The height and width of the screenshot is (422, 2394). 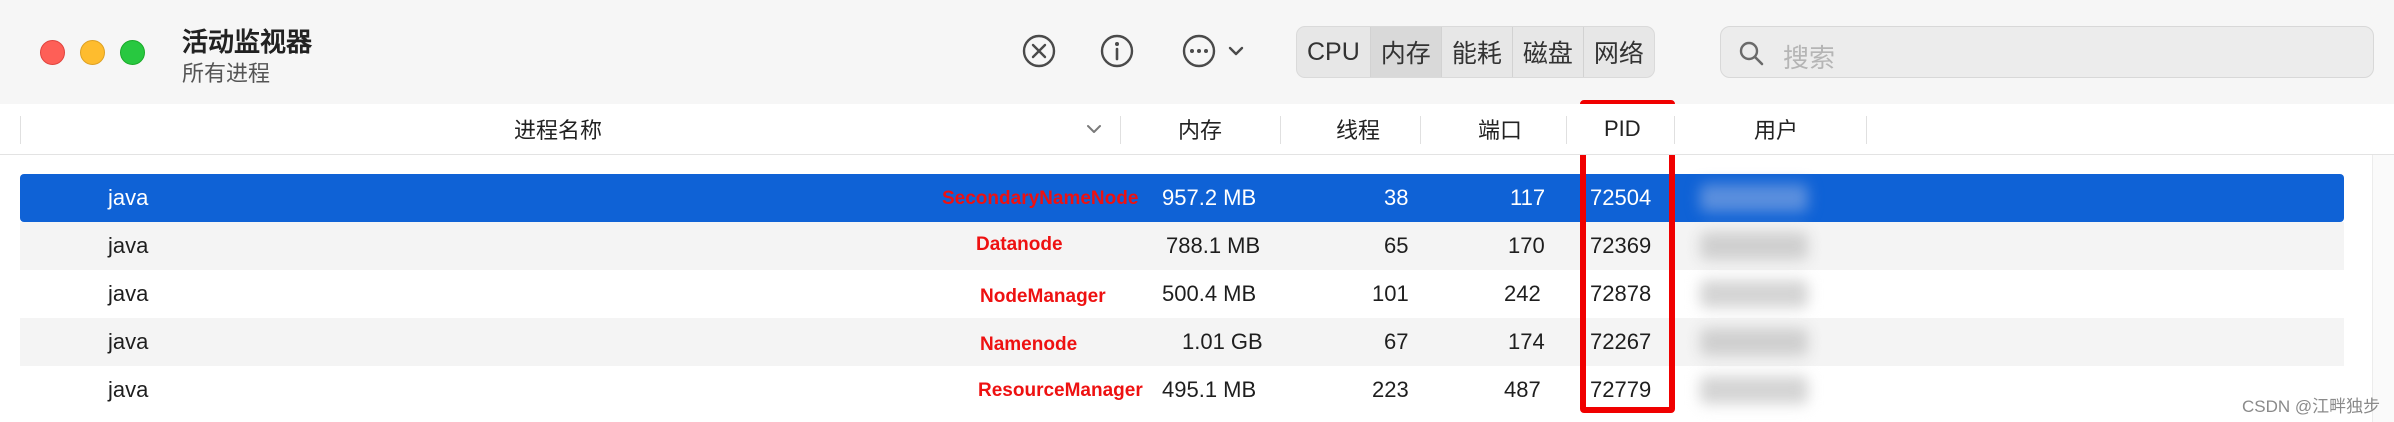 I want to click on vertical-scrollbar, so click(x=2383, y=288).